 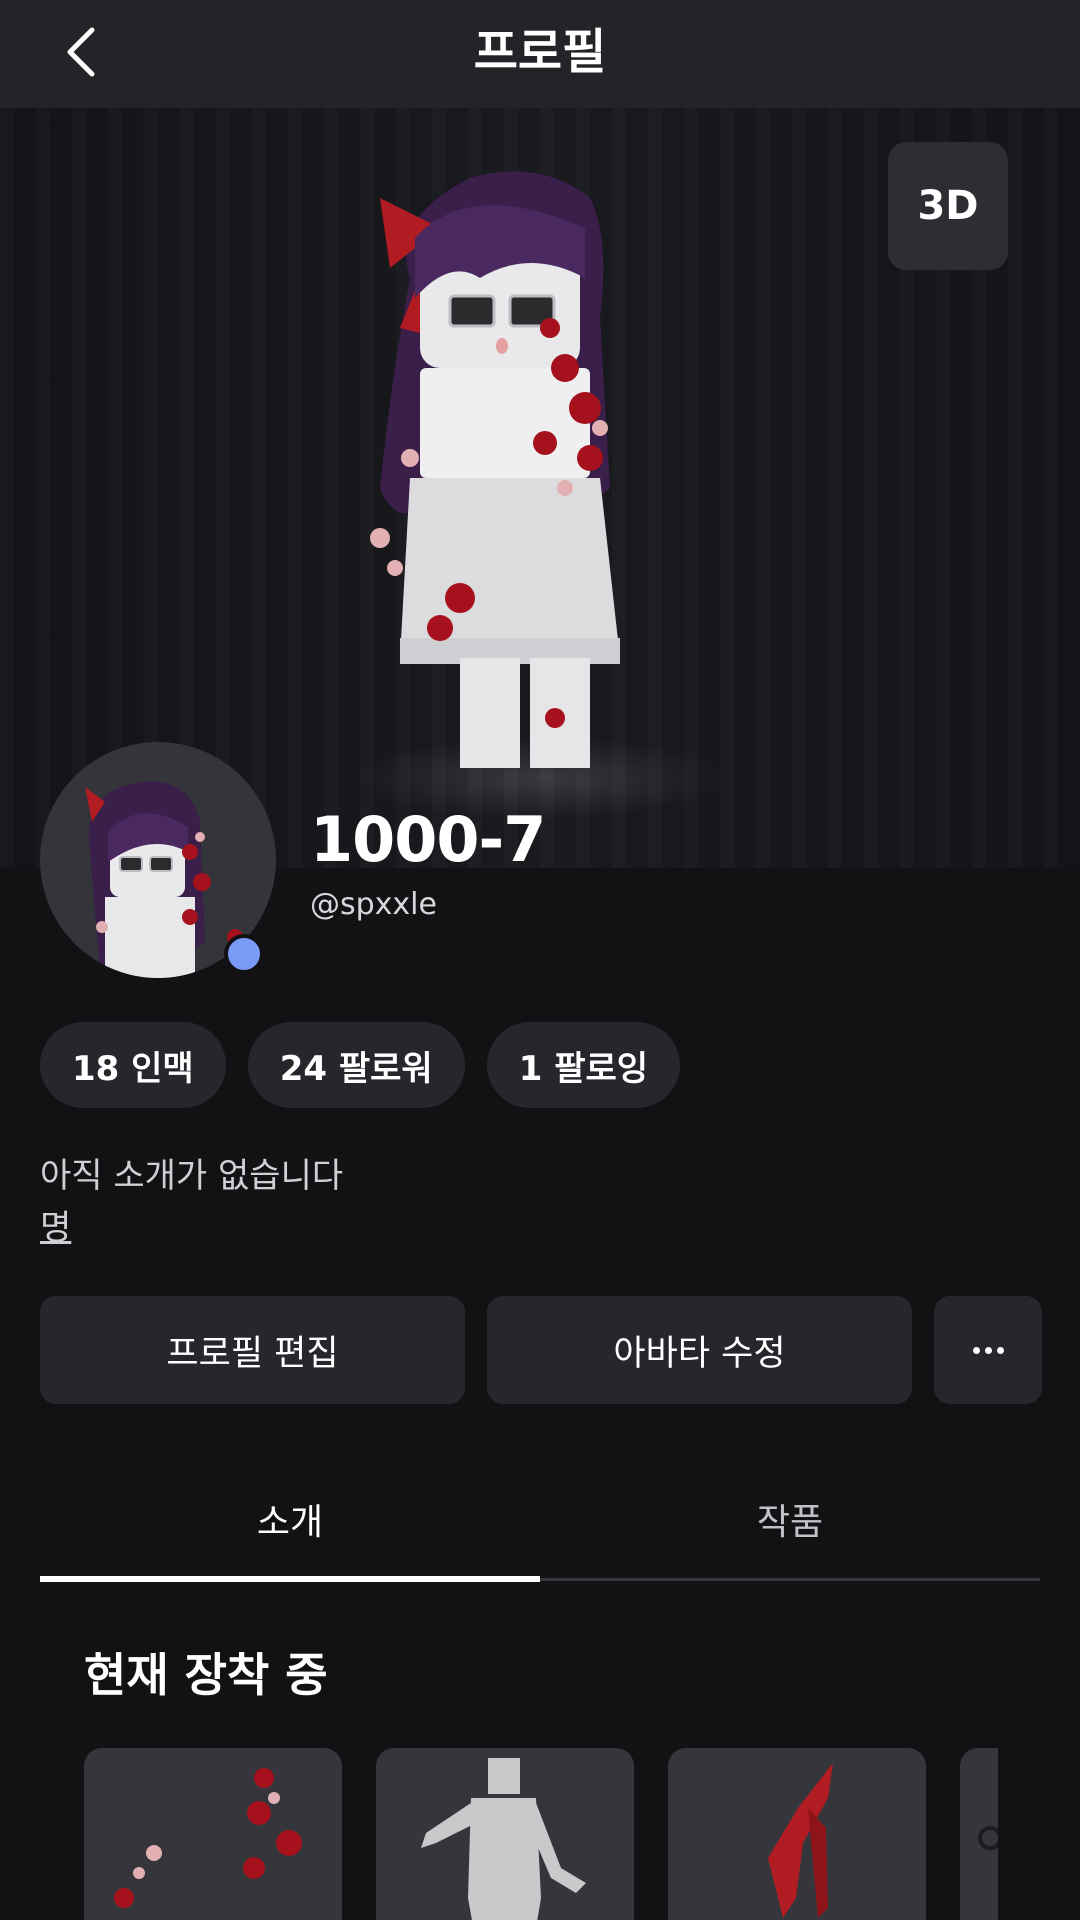 I want to click on profile-tabs: 소개 작품, so click(x=540, y=1521).